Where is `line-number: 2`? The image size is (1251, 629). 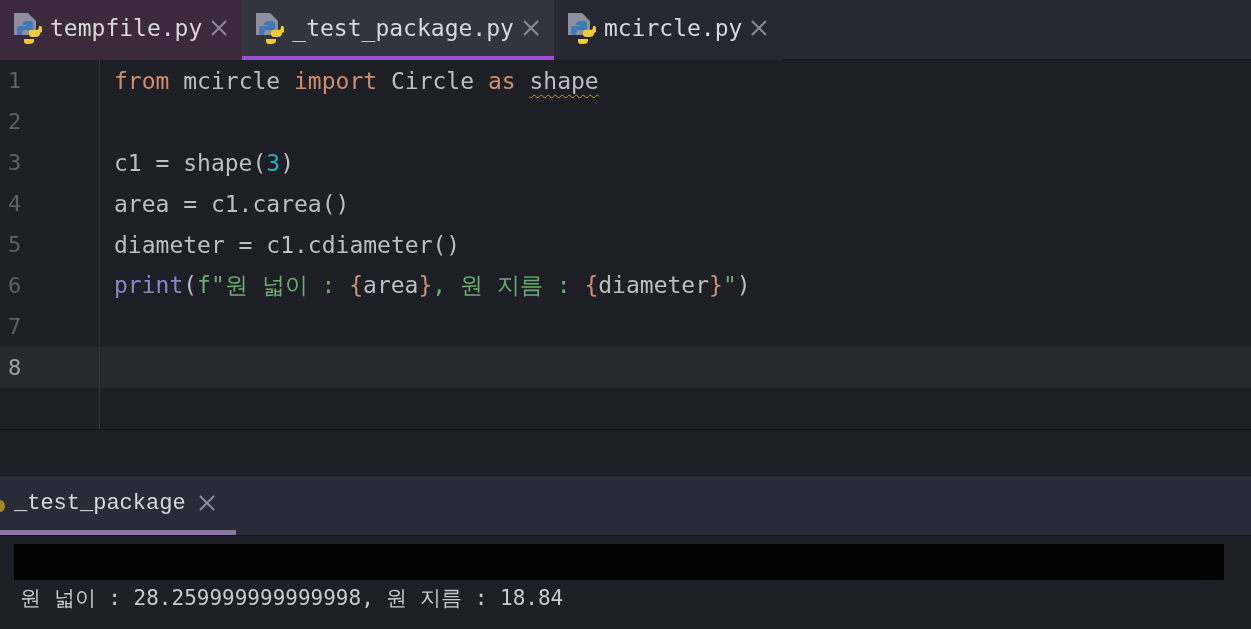
line-number: 2 is located at coordinates (50, 121).